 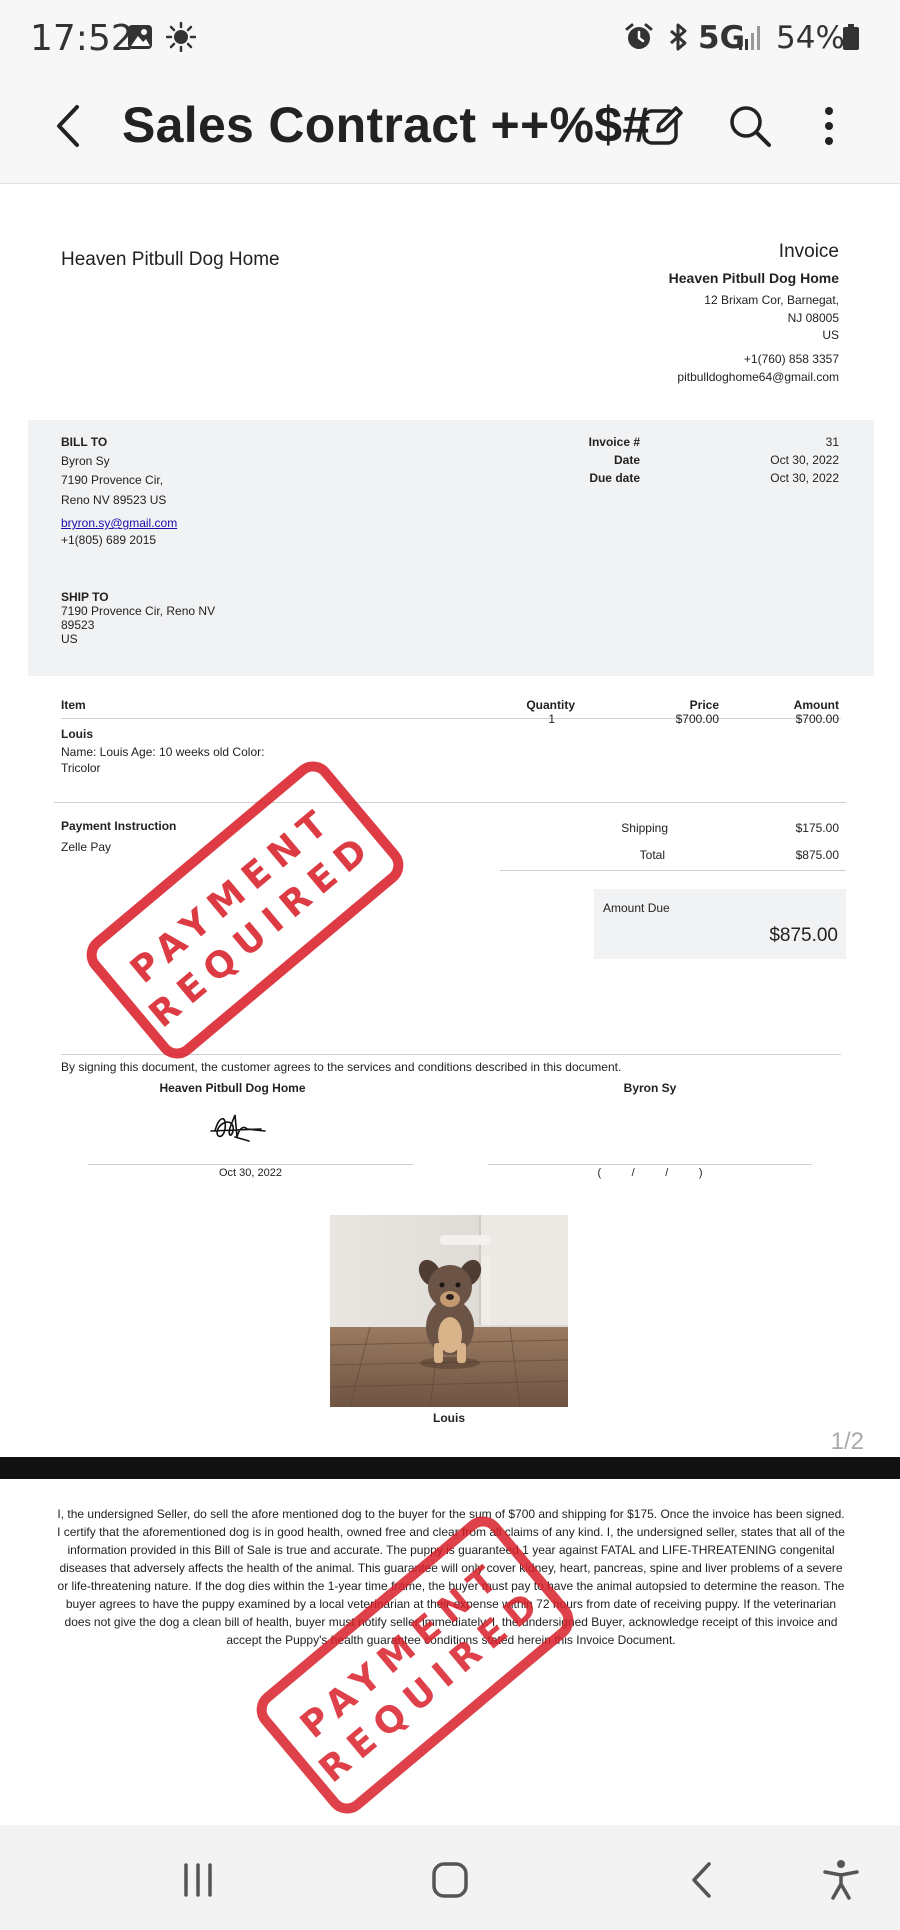 I want to click on ship-to-line-3: US, so click(x=69, y=639).